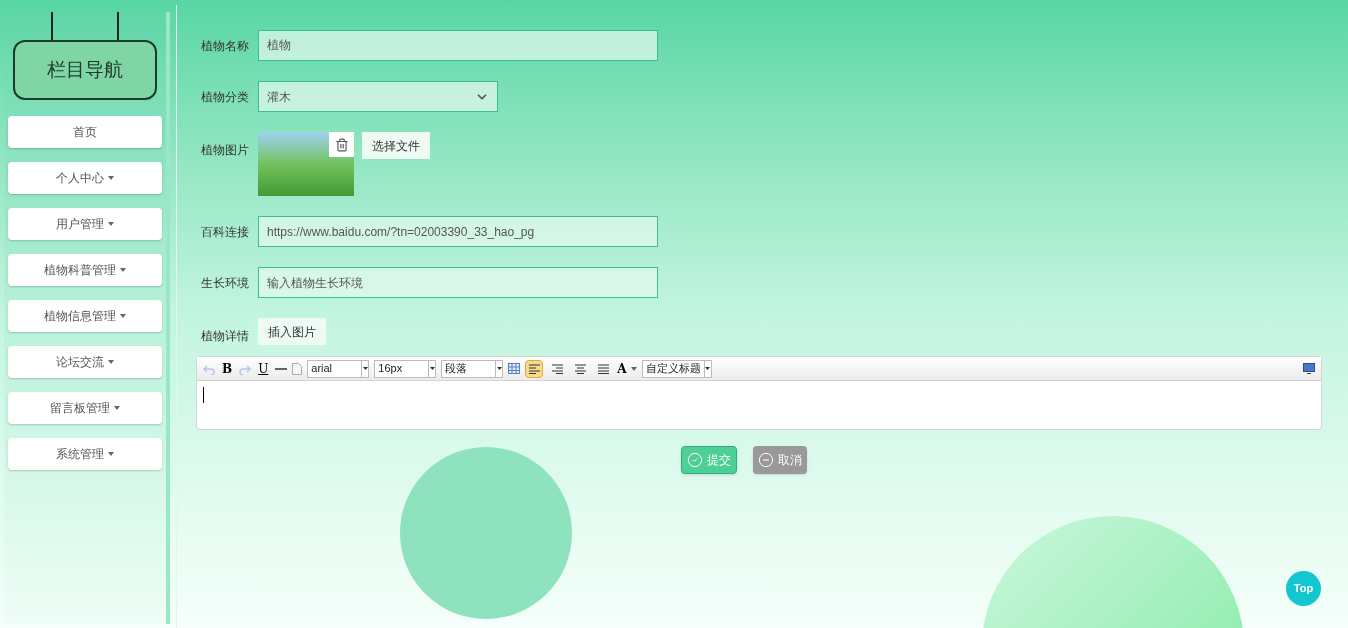 Image resolution: width=1348 pixels, height=628 pixels. Describe the element at coordinates (85, 224) in the screenshot. I see `nav-item: 用户管理` at that location.